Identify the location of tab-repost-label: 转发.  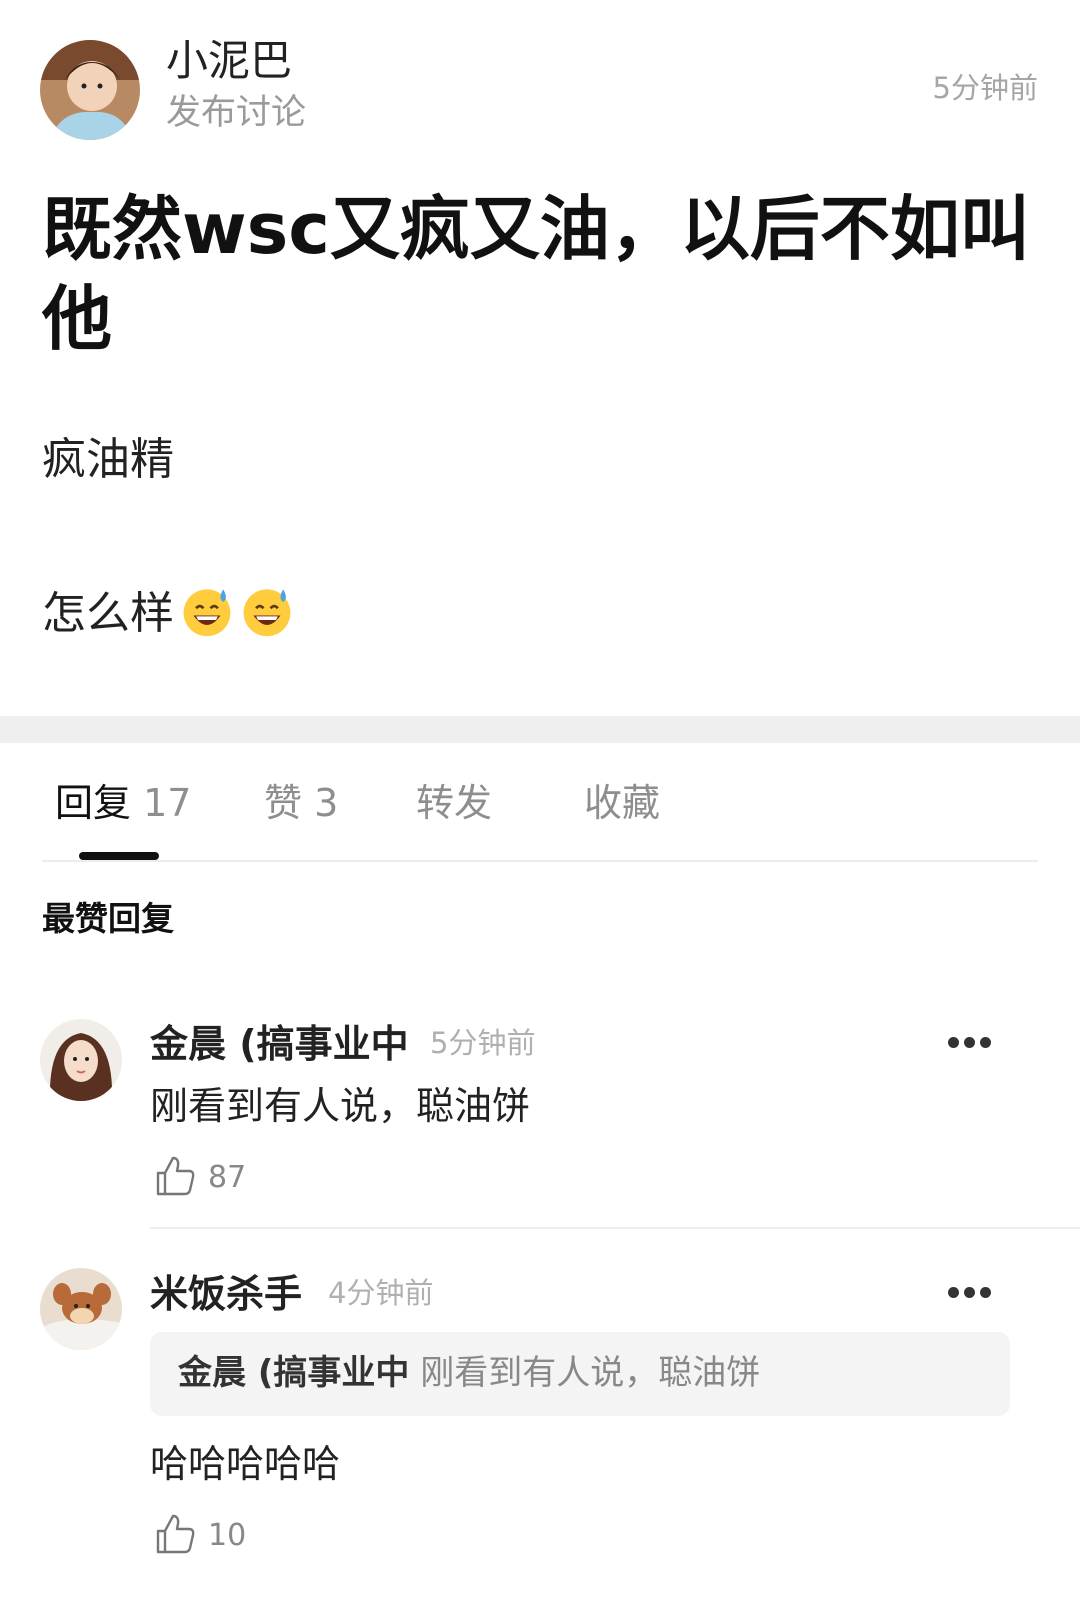
(454, 803).